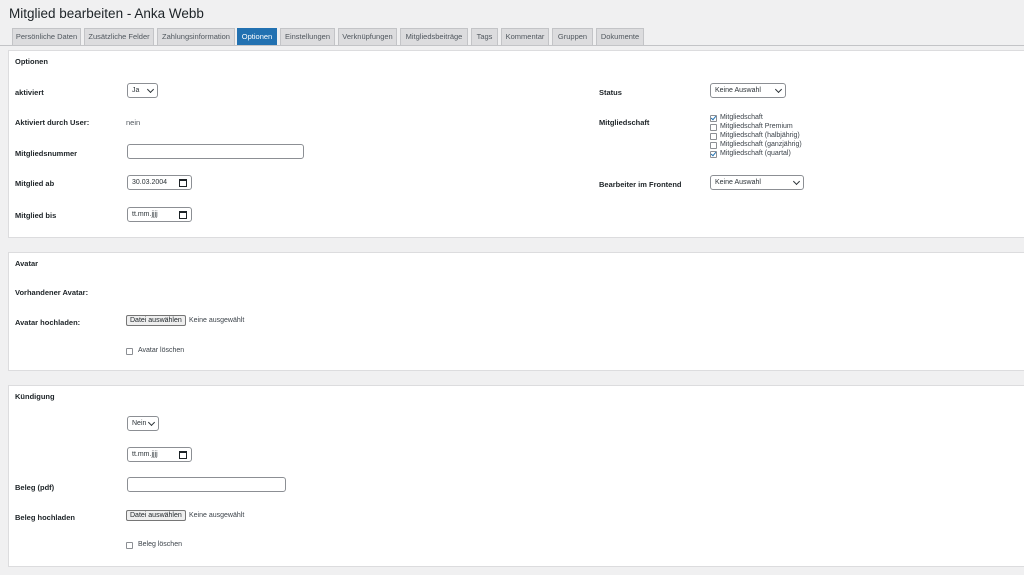  Describe the element at coordinates (760, 135) in the screenshot. I see `membership-option-label: Mitgliedschaft (halbjährig)` at that location.